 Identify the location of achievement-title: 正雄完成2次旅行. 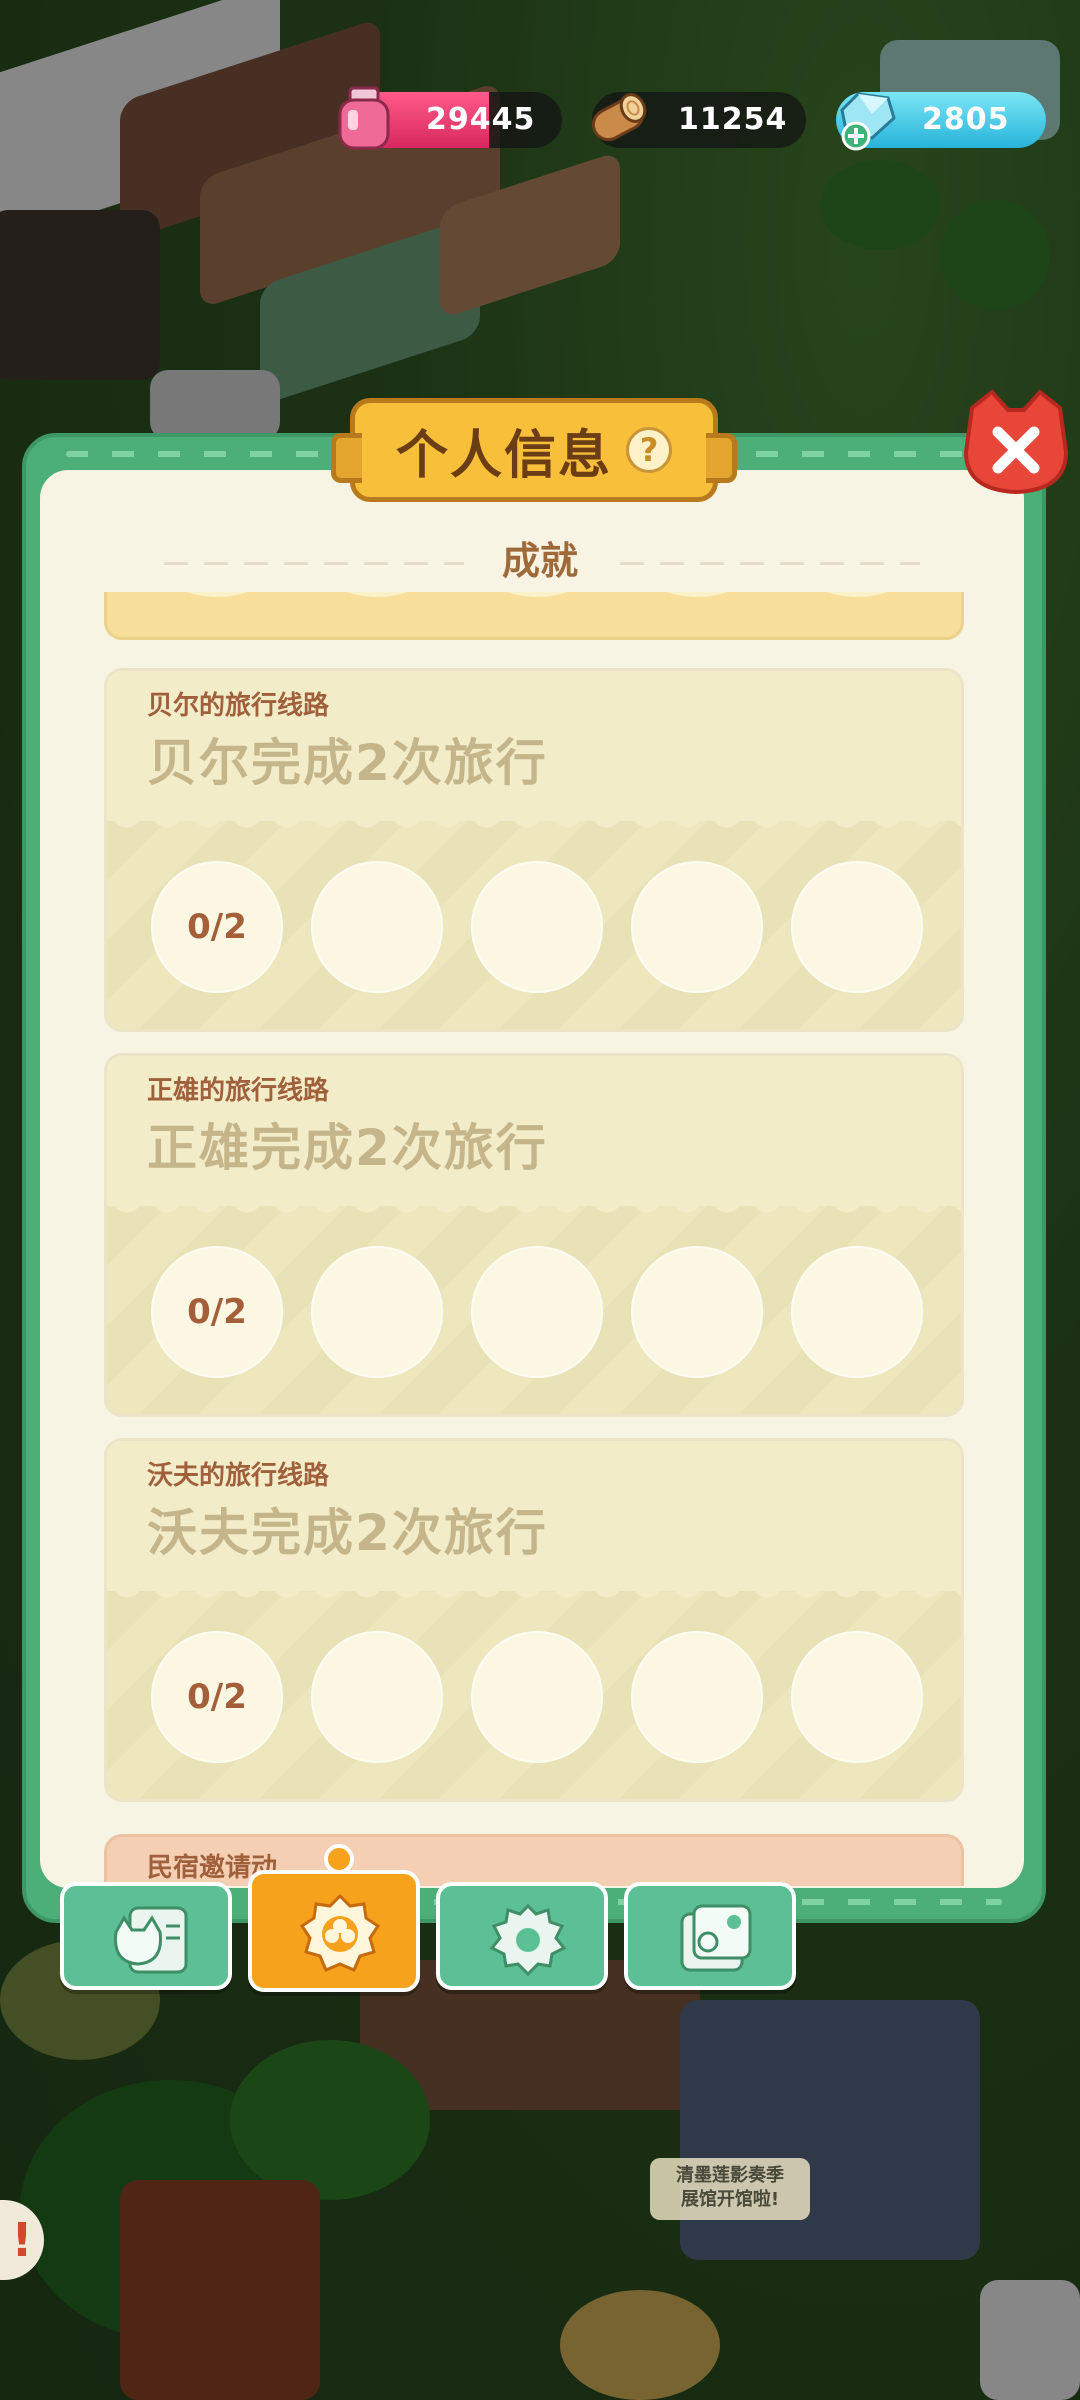
(347, 1148).